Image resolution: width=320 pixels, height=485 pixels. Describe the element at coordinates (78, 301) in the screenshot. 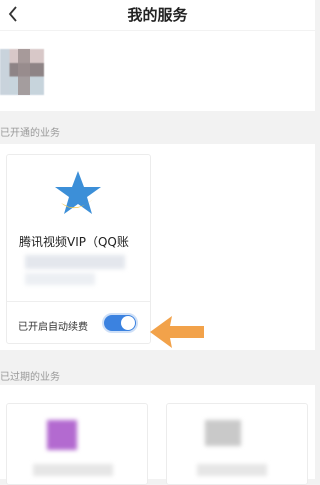

I see `card-divider` at that location.